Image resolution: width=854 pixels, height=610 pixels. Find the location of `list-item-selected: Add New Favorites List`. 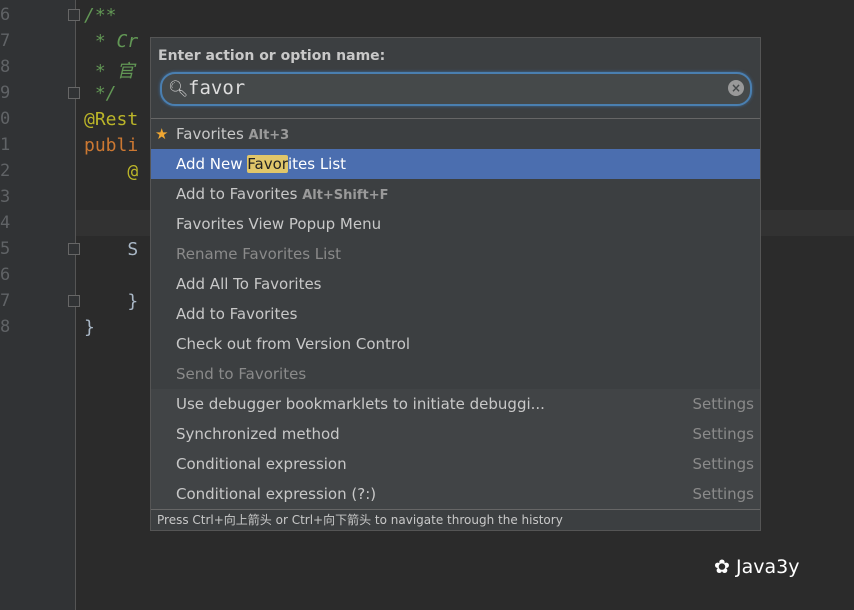

list-item-selected: Add New Favorites List is located at coordinates (455, 164).